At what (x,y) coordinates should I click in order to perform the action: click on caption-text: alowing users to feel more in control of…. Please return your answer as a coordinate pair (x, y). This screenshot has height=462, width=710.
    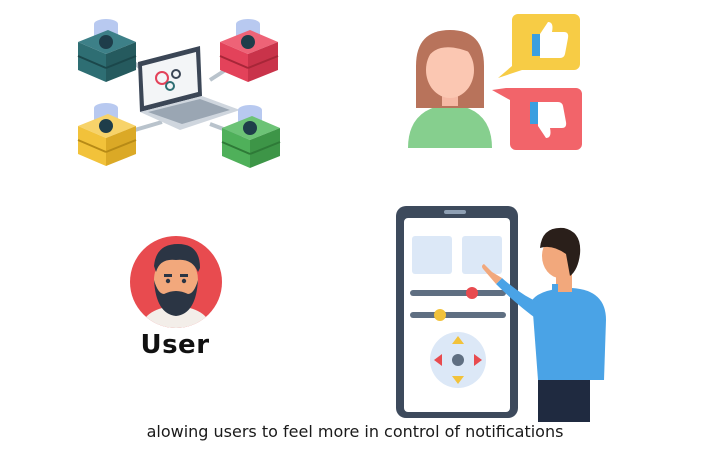
    Looking at the image, I should click on (355, 431).